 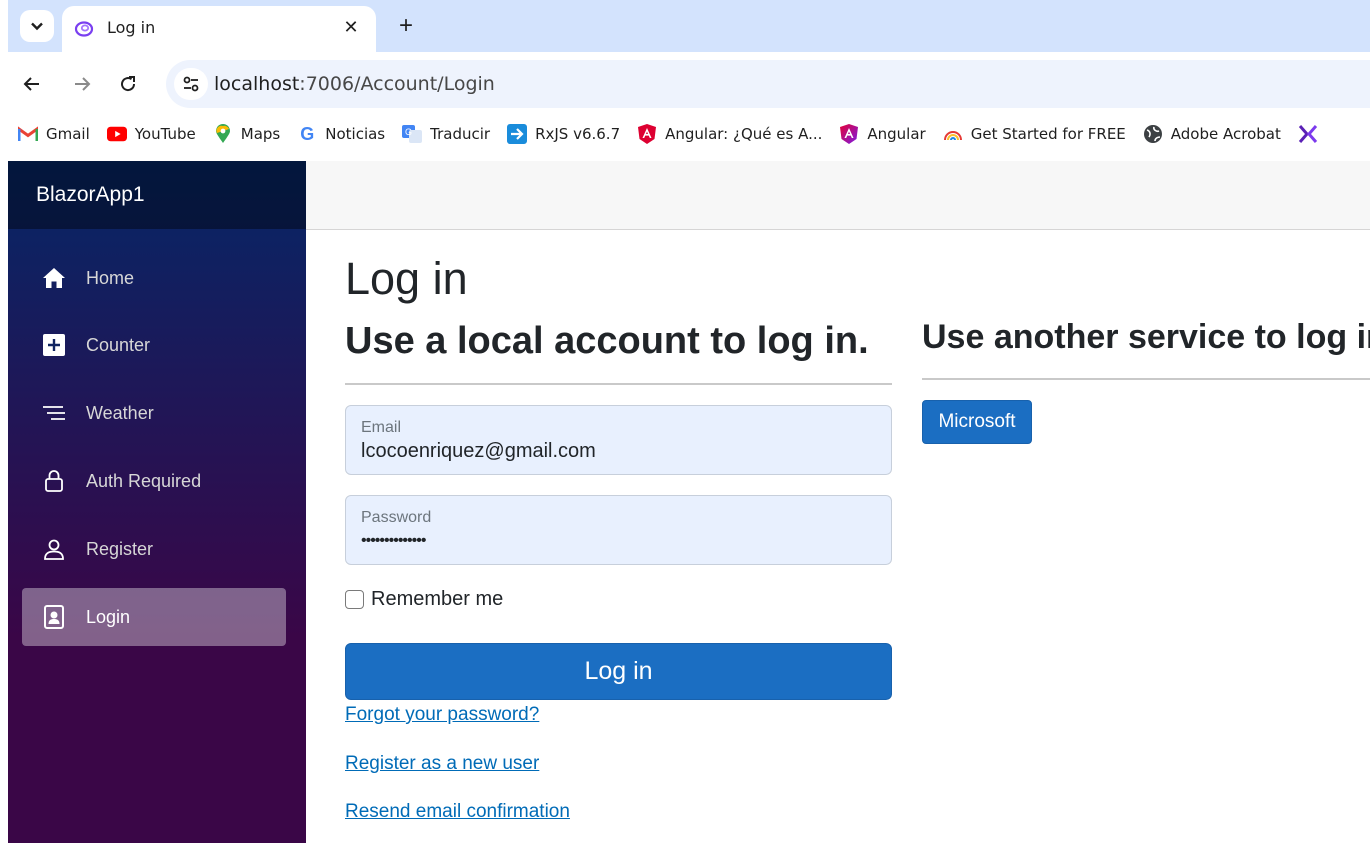 What do you see at coordinates (223, 134) in the screenshot?
I see `maps-icon` at bounding box center [223, 134].